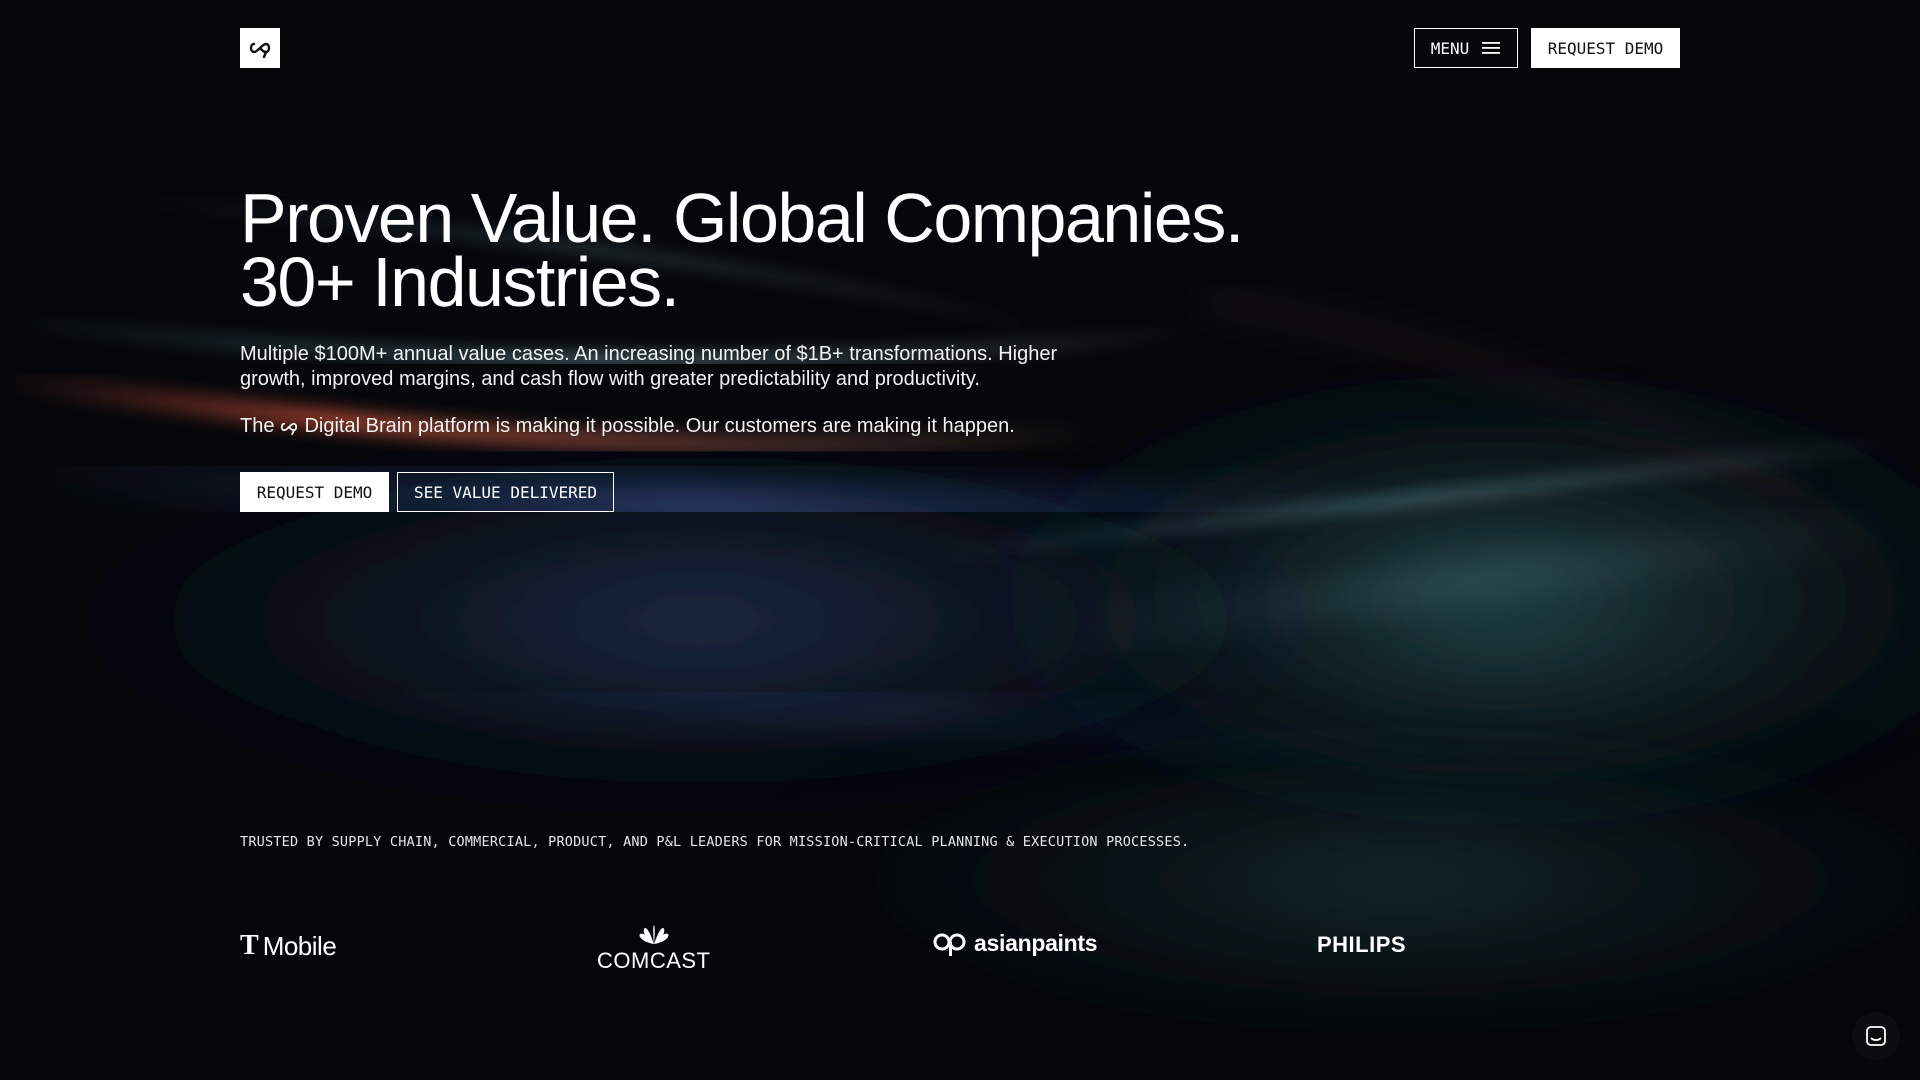 The width and height of the screenshot is (1920, 1080). I want to click on hero-title-line-2: 30+ Industries., so click(460, 282).